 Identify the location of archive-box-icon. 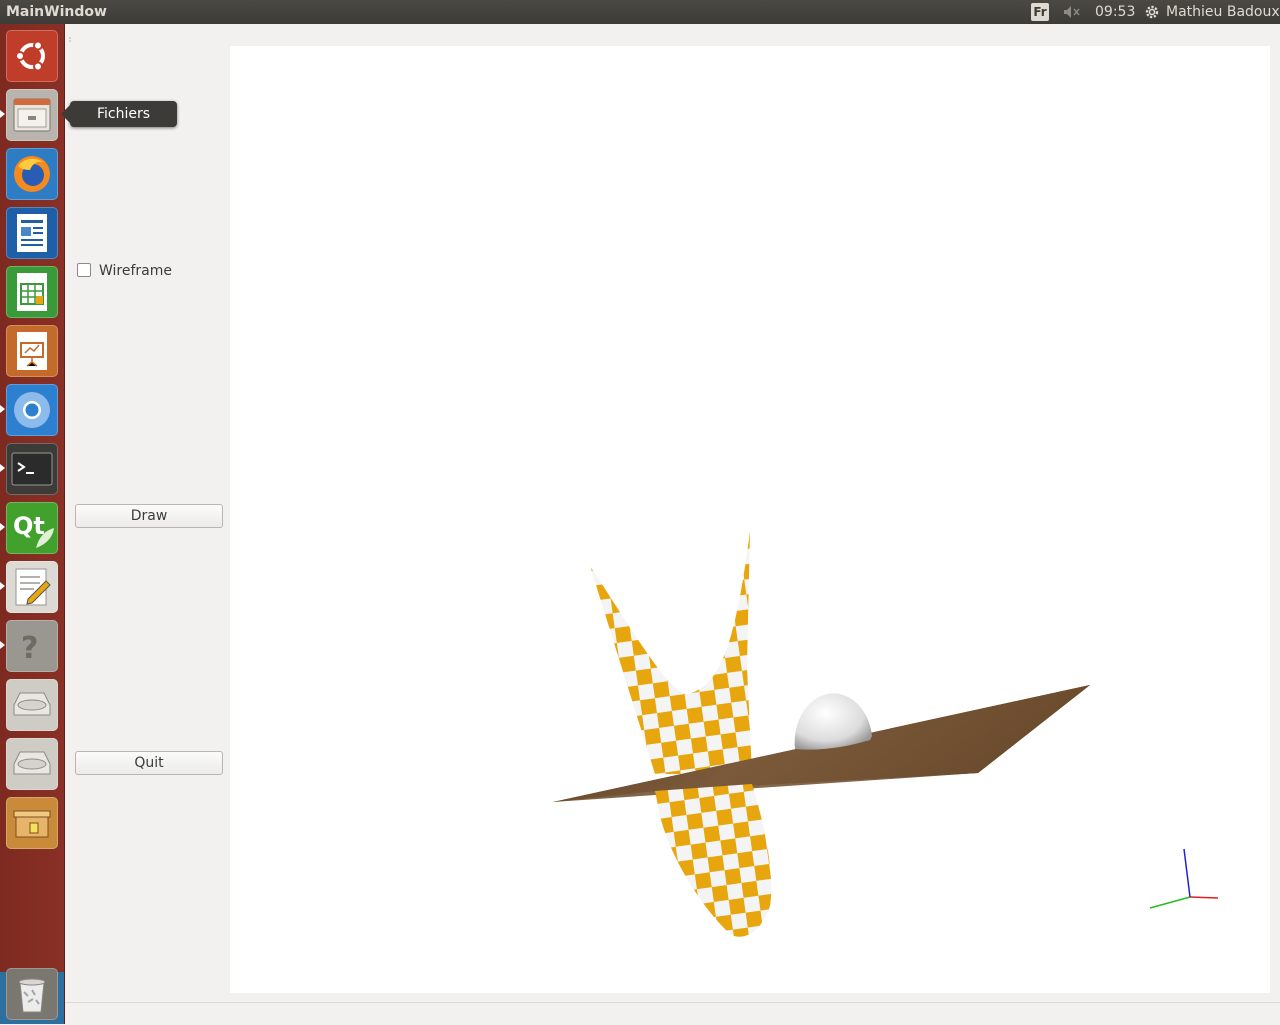
(32, 823).